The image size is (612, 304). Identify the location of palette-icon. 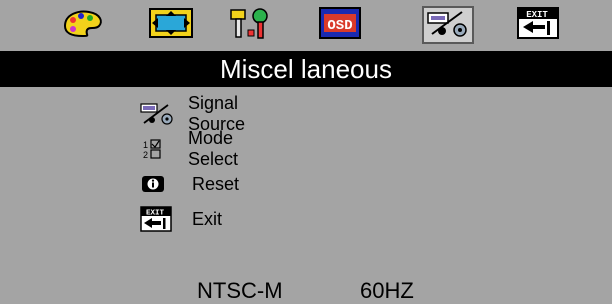
(83, 25).